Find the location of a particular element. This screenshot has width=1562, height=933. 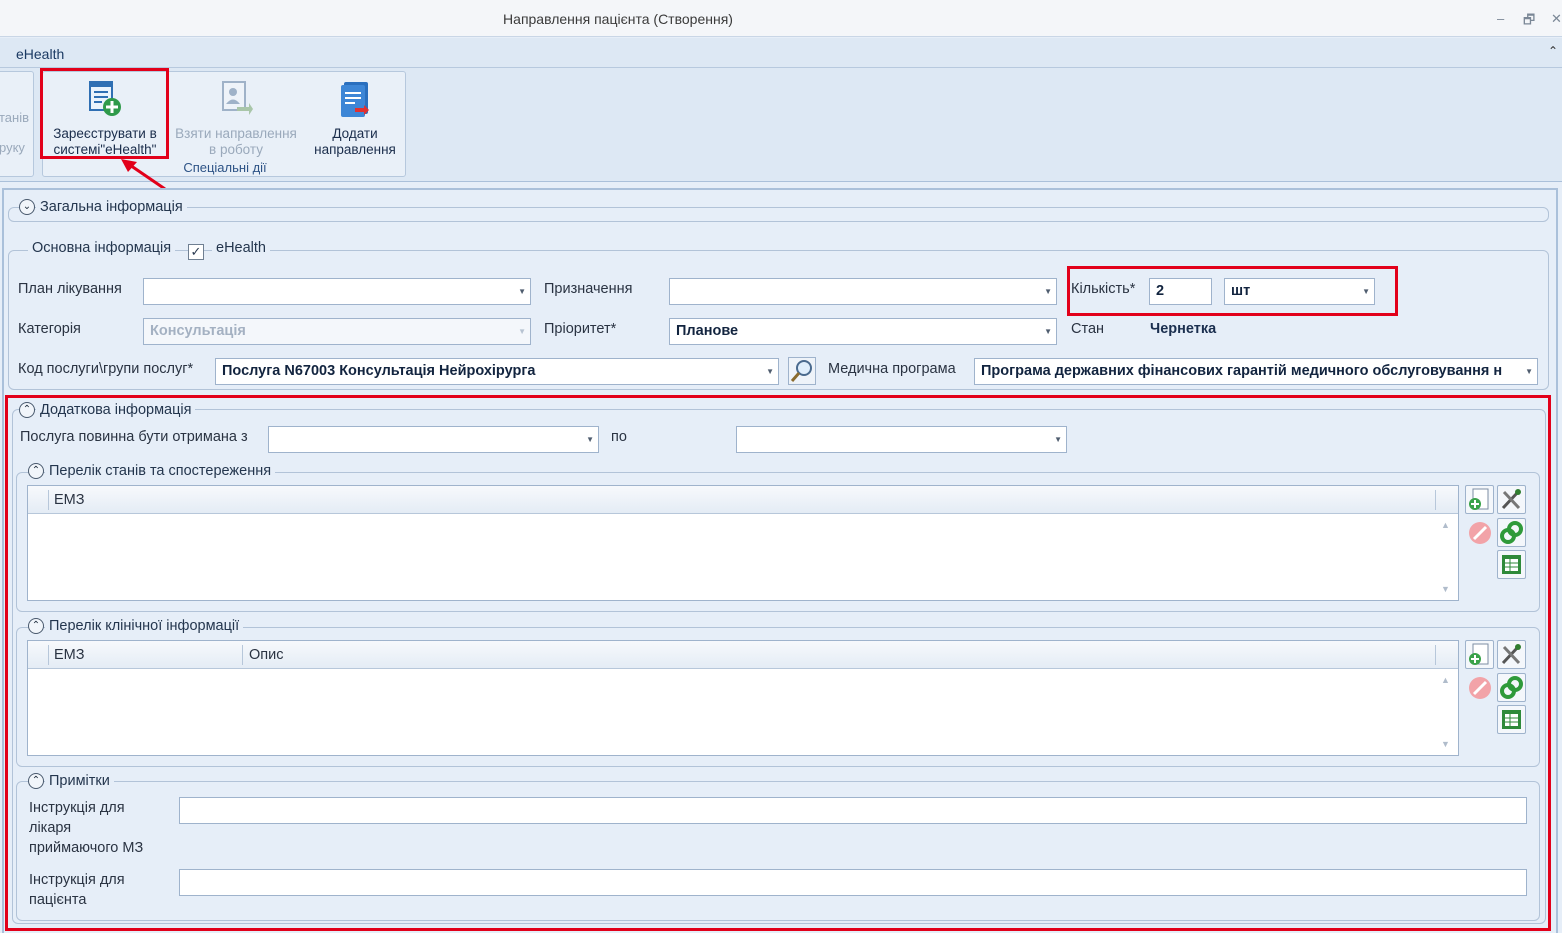

extra-info-legend: Додаткова інформація is located at coordinates (116, 410).